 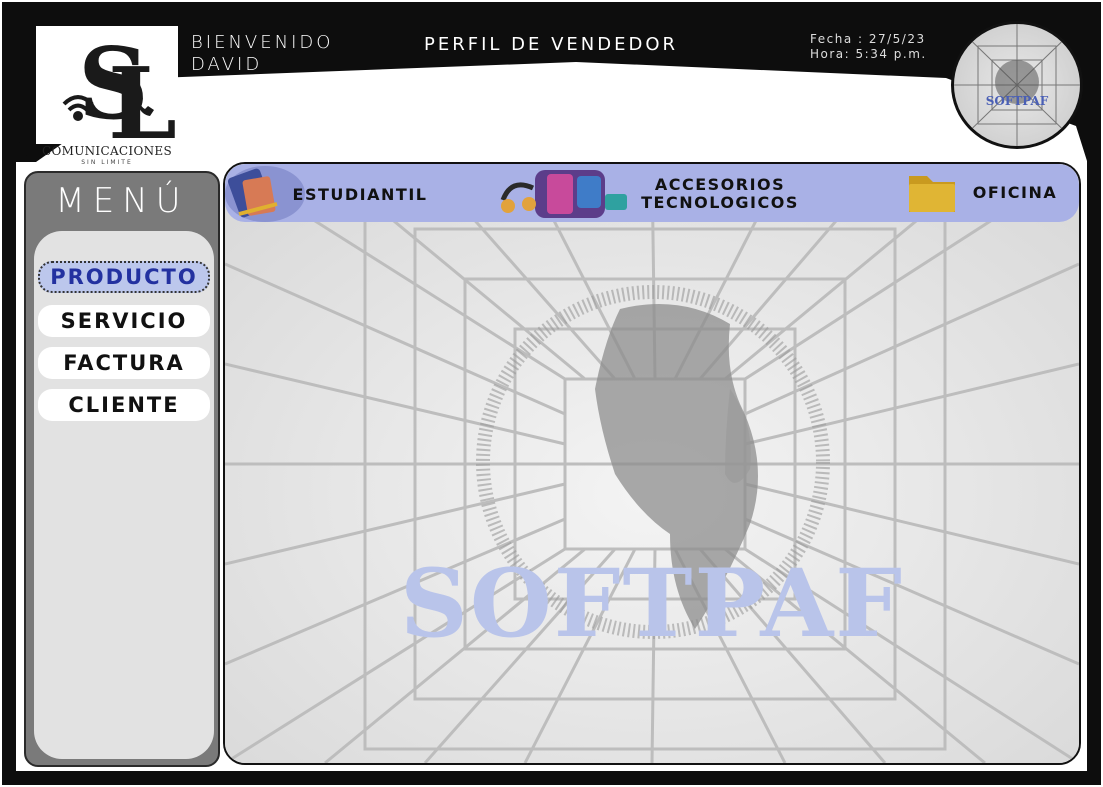 What do you see at coordinates (720, 184) in the screenshot?
I see `category-accesorios-line1: ACCESORIOS` at bounding box center [720, 184].